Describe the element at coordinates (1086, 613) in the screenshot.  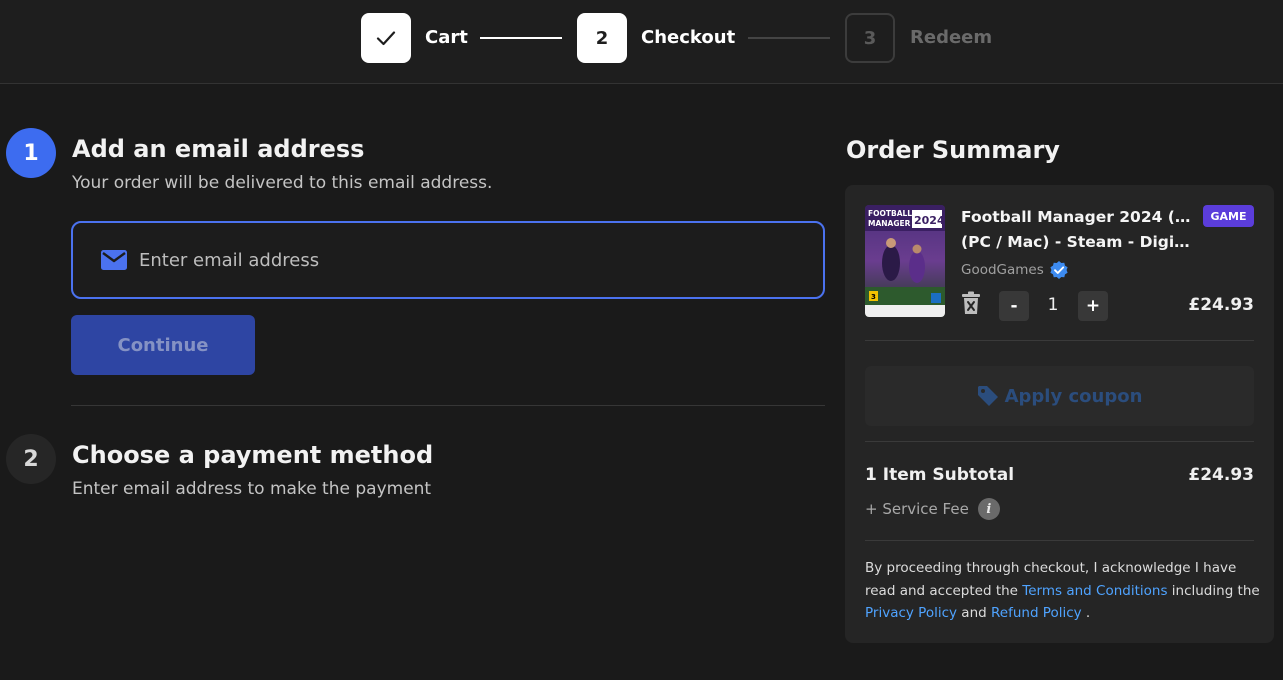
I see `legal-text-suffix: .` at that location.